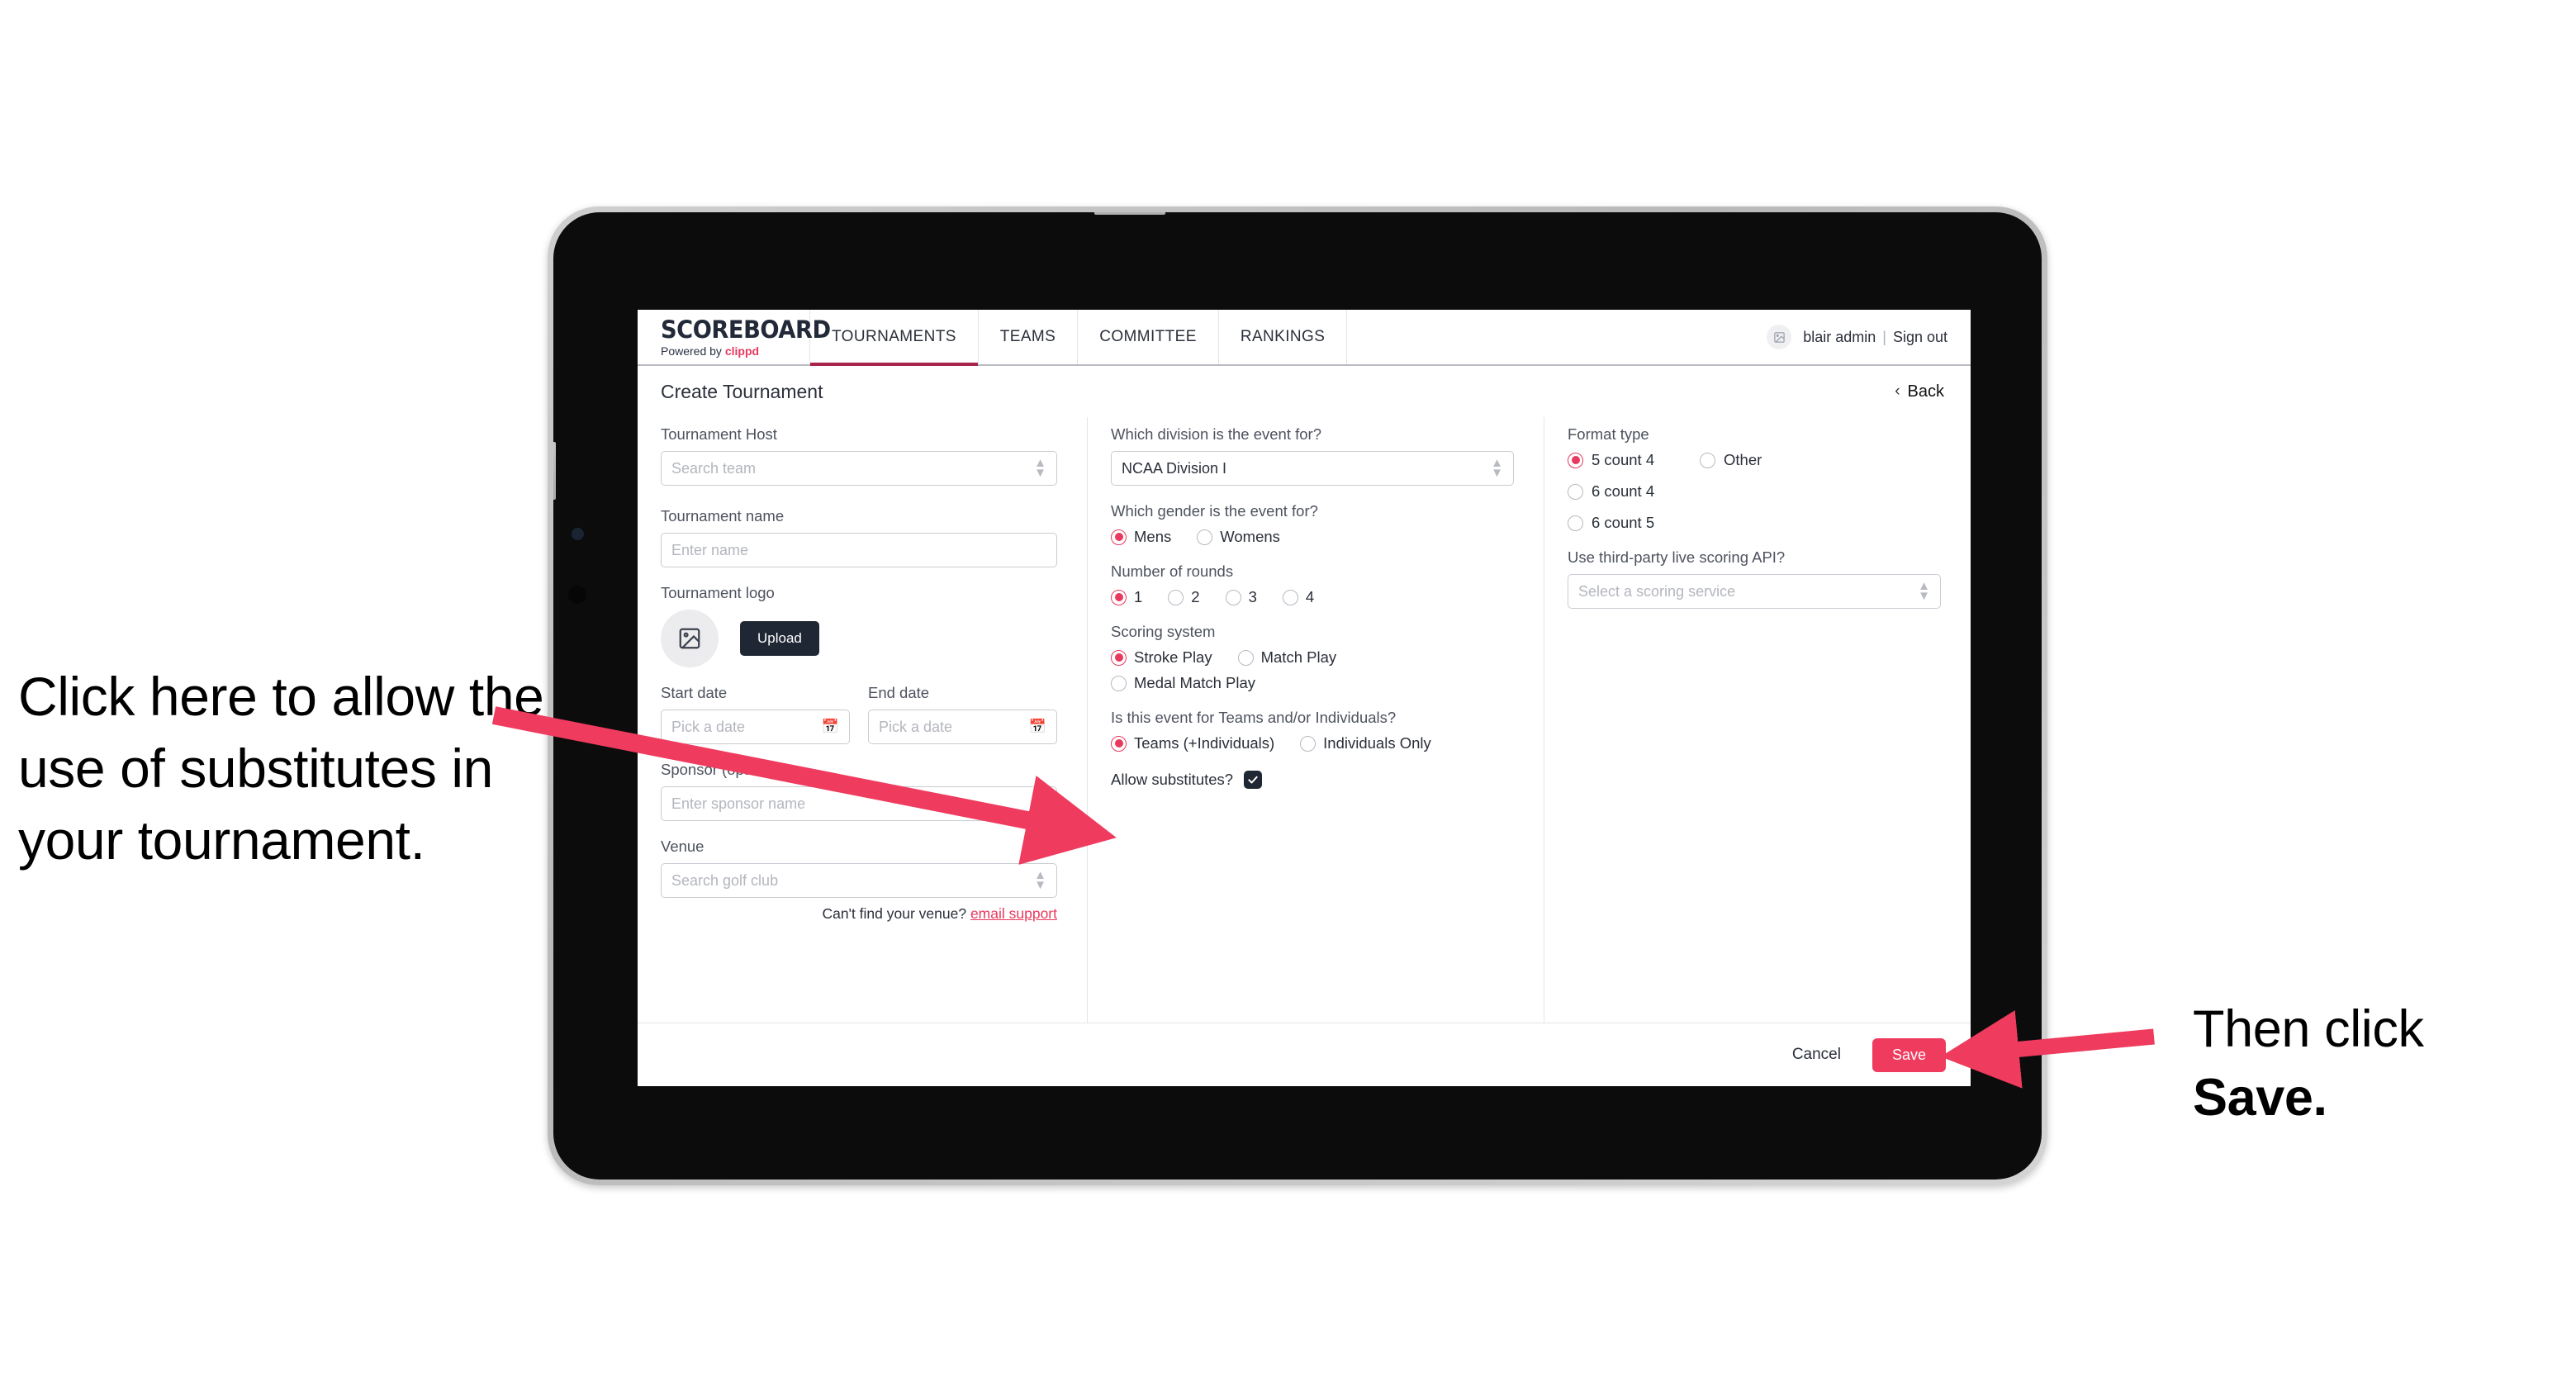 The image size is (2576, 1386). I want to click on annotation-right: Then click Save., so click(2370, 1063).